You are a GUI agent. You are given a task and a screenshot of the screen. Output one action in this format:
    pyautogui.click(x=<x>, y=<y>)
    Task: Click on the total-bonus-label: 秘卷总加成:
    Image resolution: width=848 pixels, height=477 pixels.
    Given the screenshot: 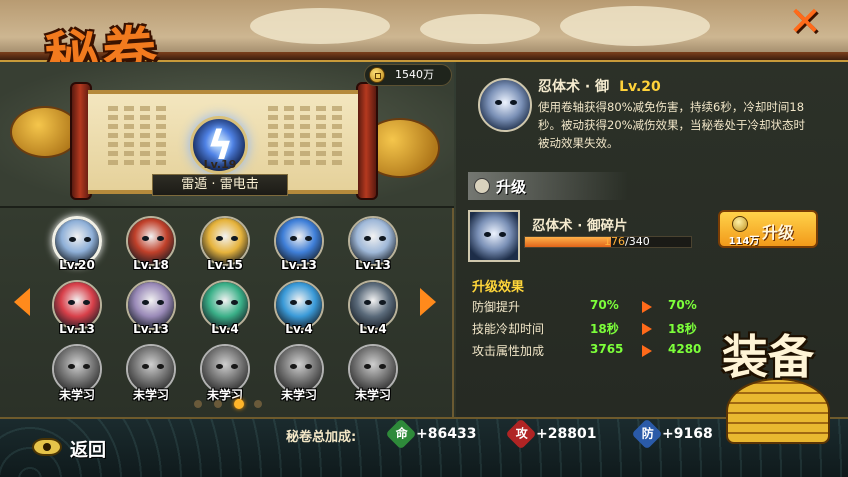 What is the action you would take?
    pyautogui.click(x=321, y=437)
    